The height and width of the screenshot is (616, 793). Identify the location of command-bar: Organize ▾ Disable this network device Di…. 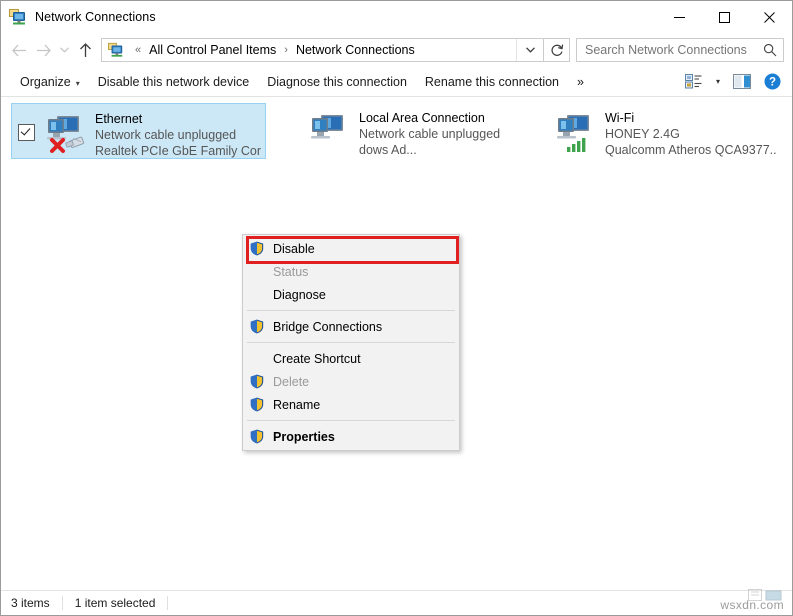
(396, 82).